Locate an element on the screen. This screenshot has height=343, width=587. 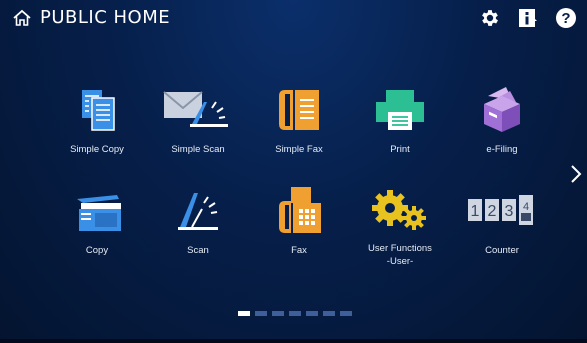
scan-icon is located at coordinates (198, 211).